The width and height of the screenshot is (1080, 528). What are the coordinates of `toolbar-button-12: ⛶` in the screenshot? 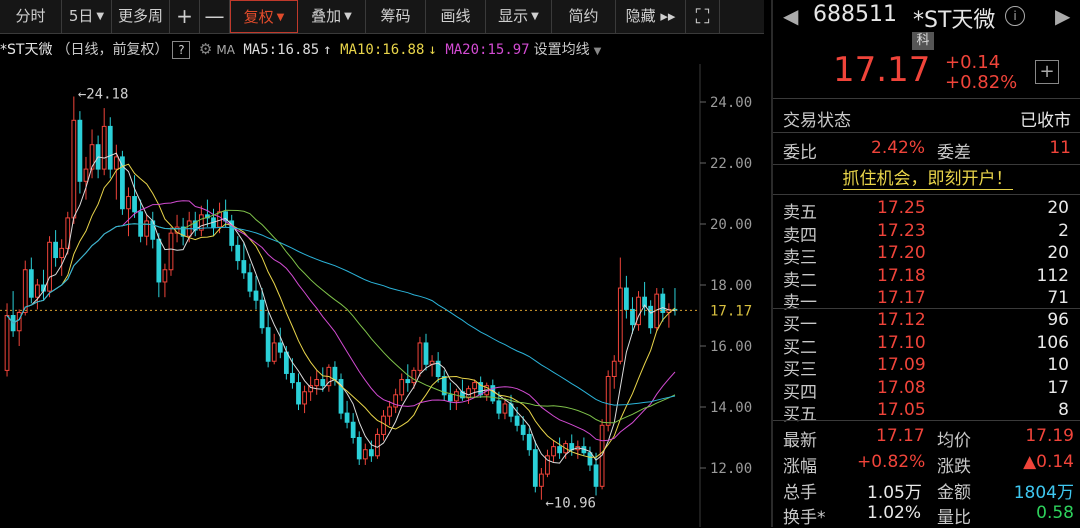 It's located at (703, 16).